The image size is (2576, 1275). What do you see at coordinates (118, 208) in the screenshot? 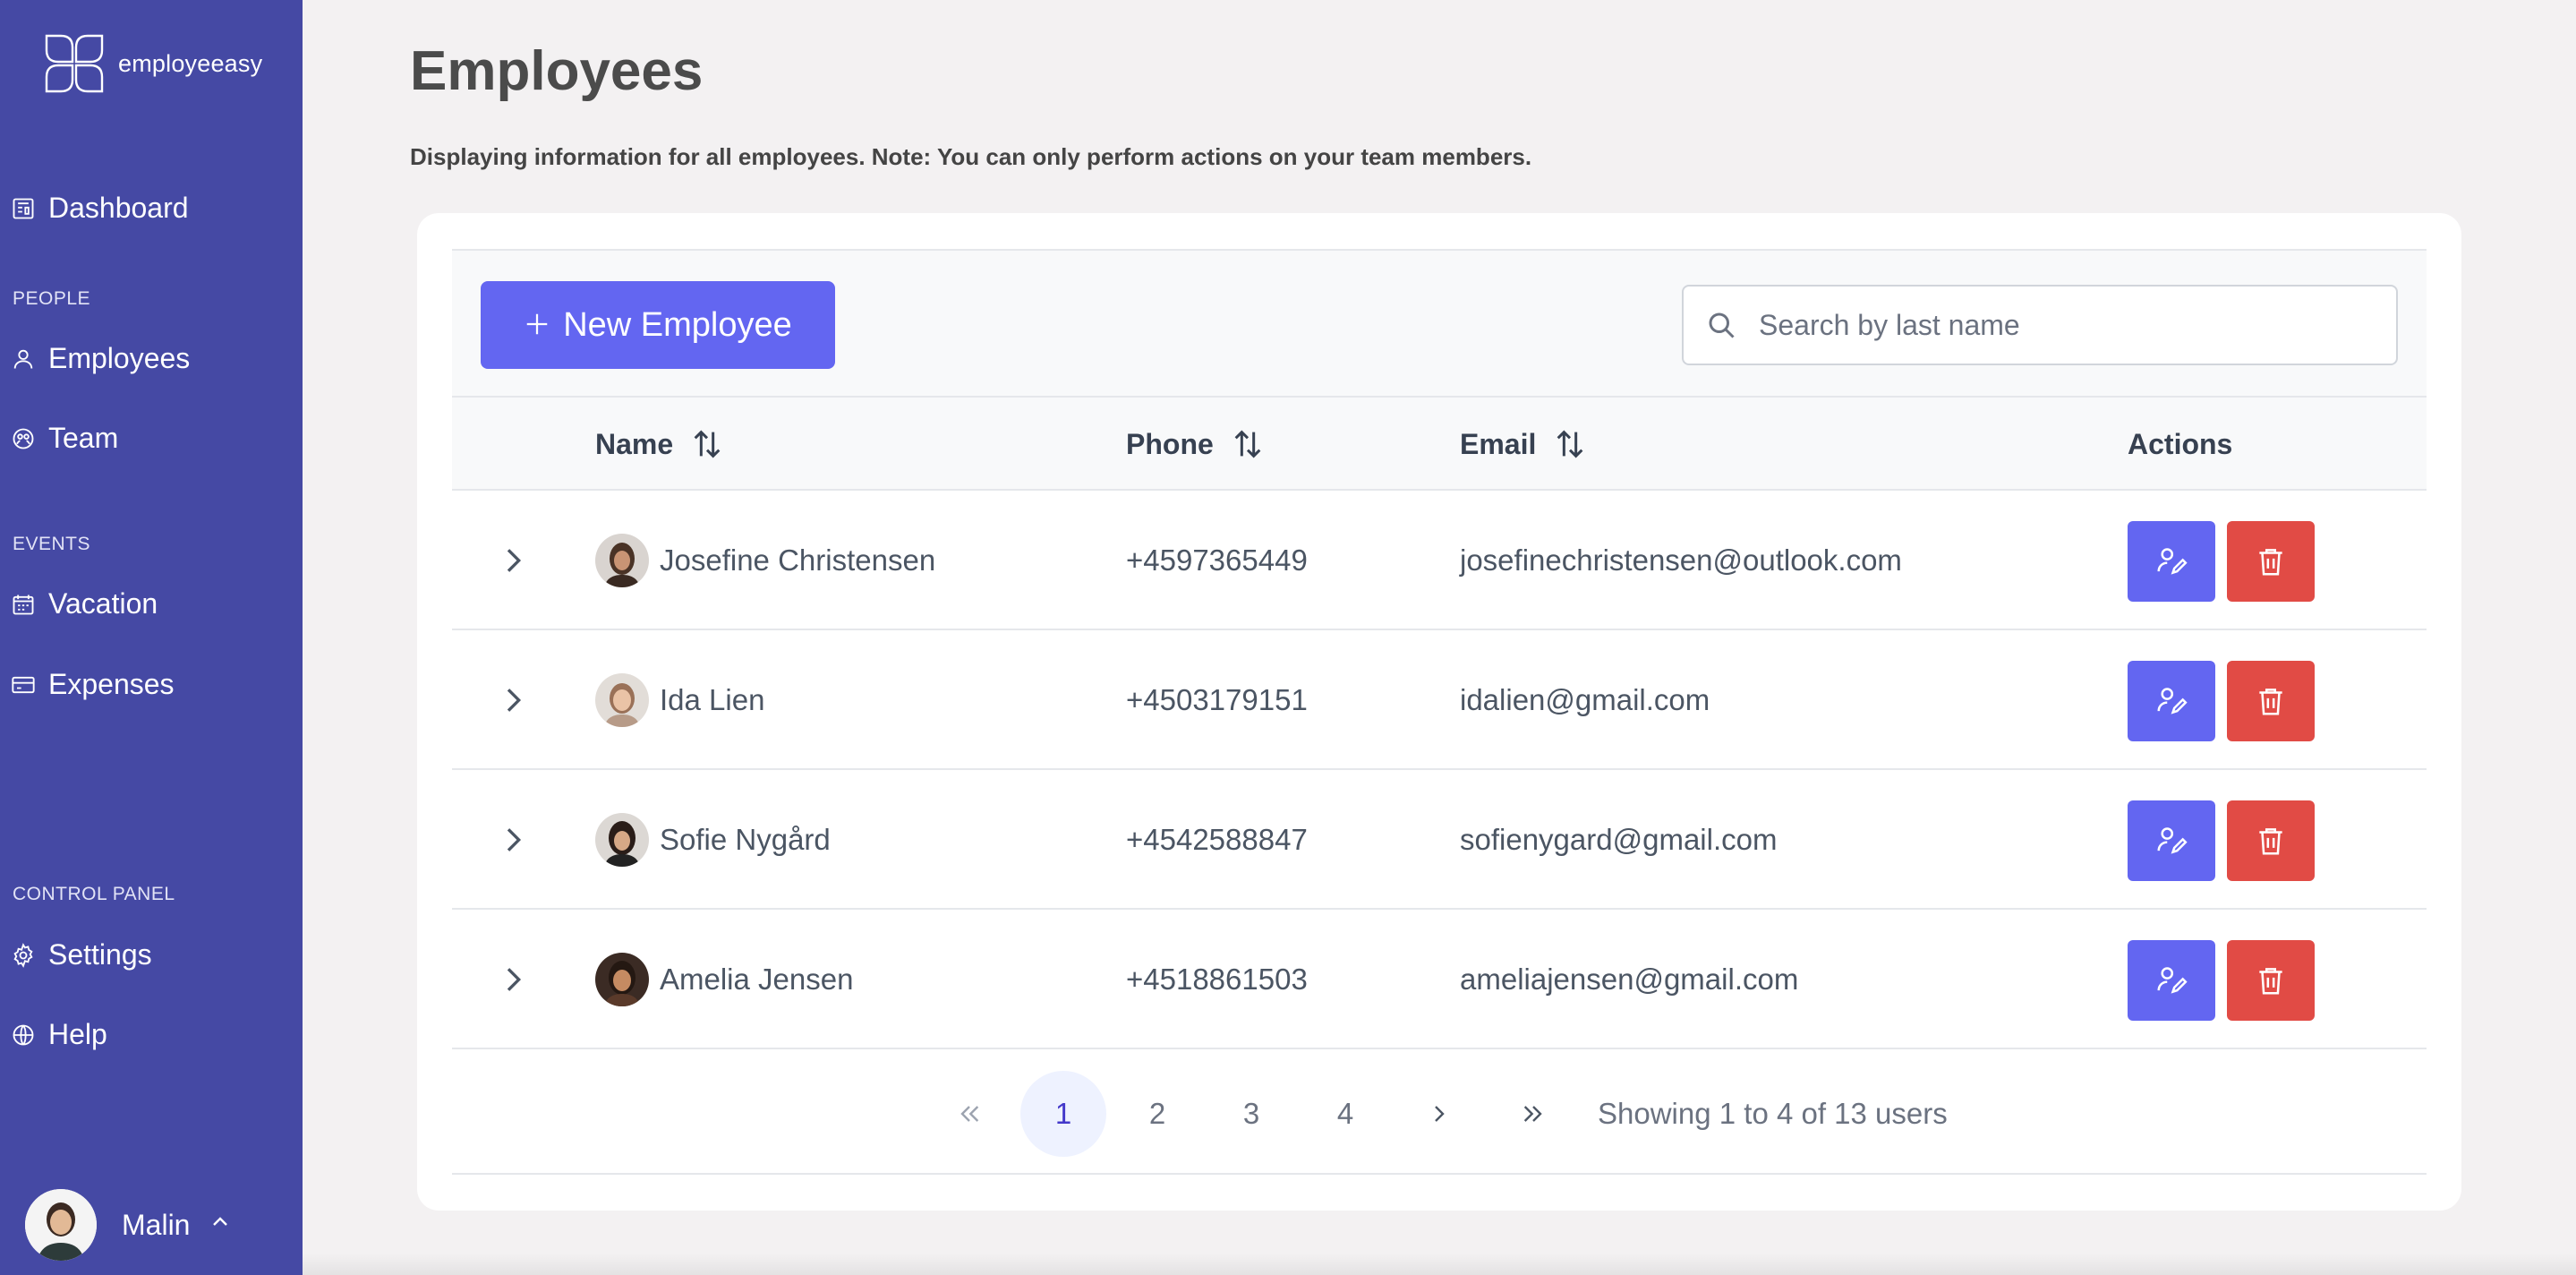
I see `sidebar-item-label: Dashboard` at bounding box center [118, 208].